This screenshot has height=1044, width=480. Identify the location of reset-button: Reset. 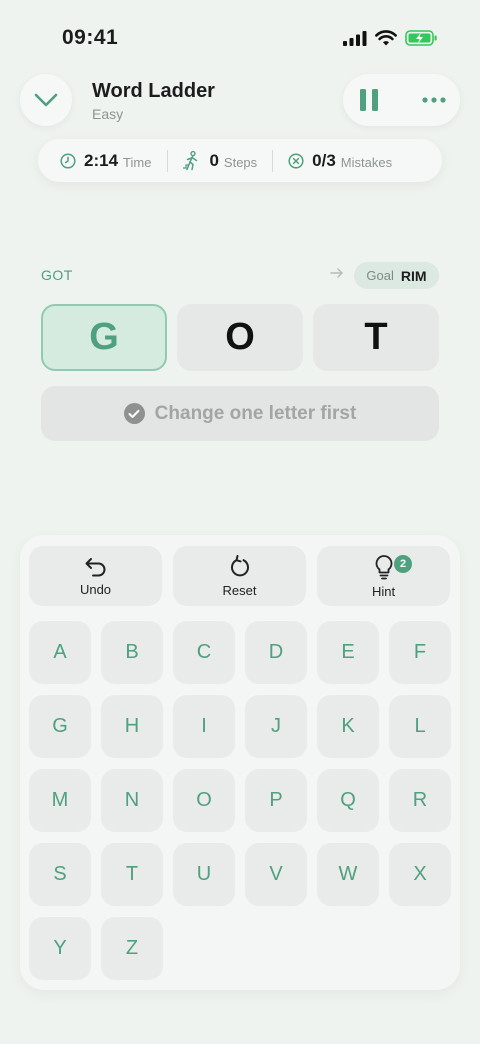
(239, 576).